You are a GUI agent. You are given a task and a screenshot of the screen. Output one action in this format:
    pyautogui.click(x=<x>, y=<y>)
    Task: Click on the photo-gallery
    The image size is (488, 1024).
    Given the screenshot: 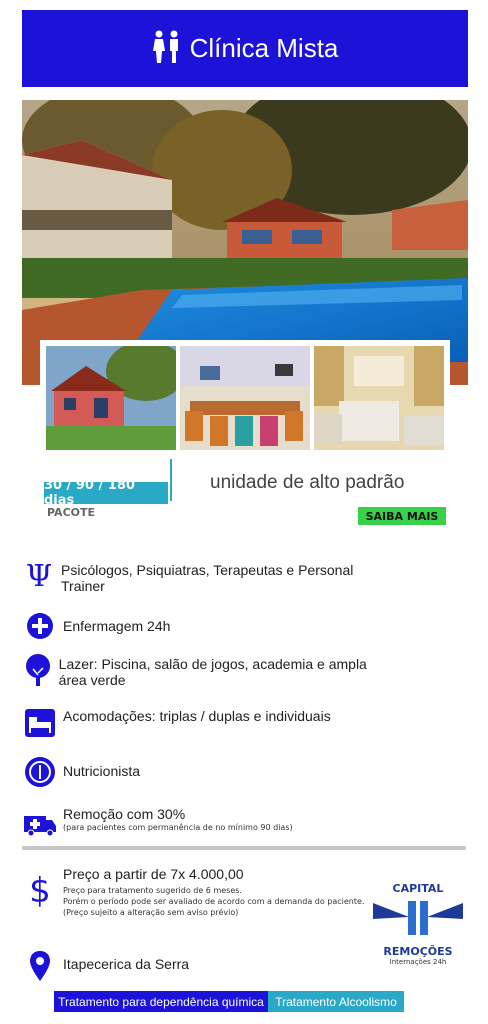 What is the action you would take?
    pyautogui.click(x=245, y=398)
    